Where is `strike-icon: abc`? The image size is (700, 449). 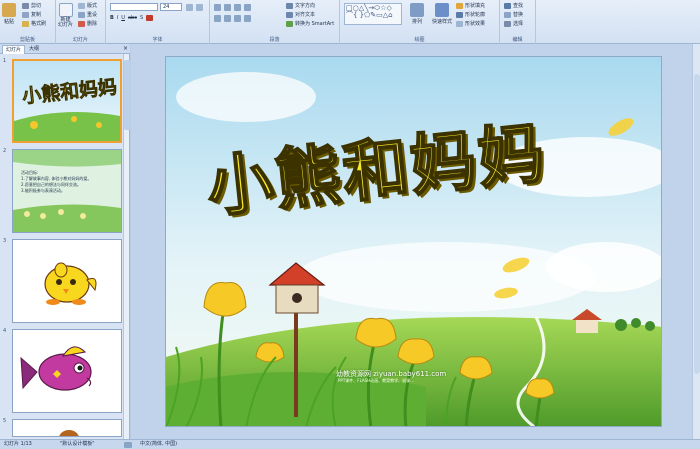 strike-icon: abc is located at coordinates (132, 18).